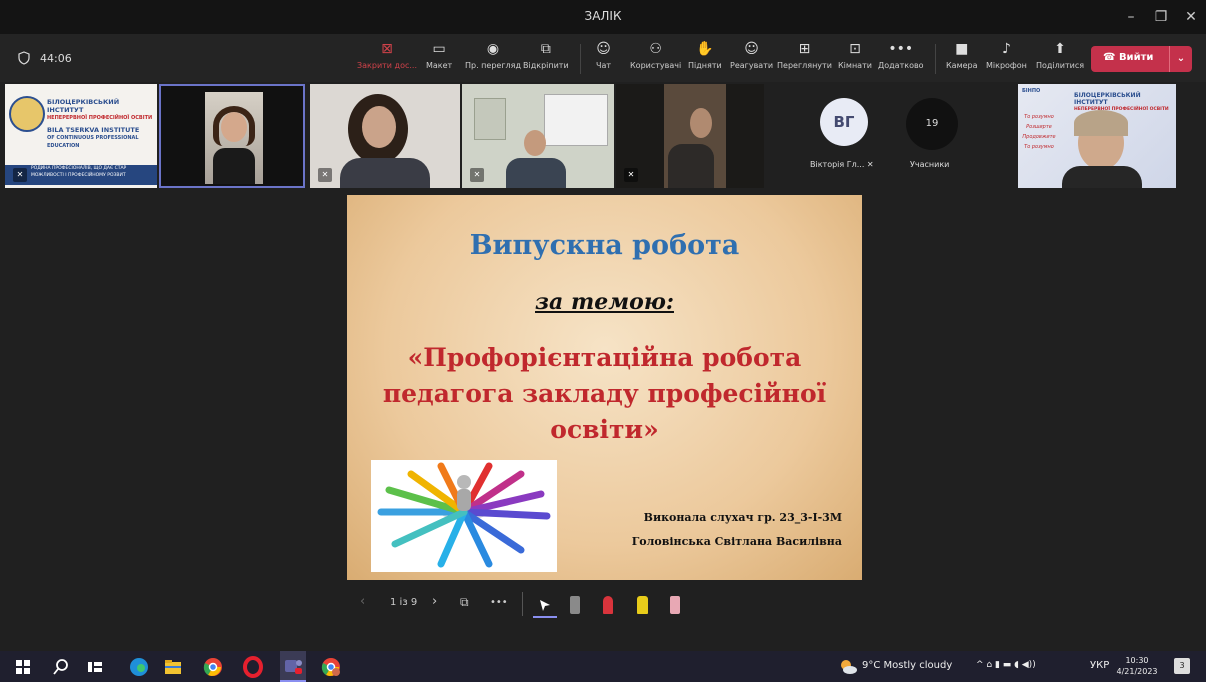 The width and height of the screenshot is (1206, 682). Describe the element at coordinates (1137, 666) in the screenshot. I see `clock: 10:30 4/21/2023` at that location.